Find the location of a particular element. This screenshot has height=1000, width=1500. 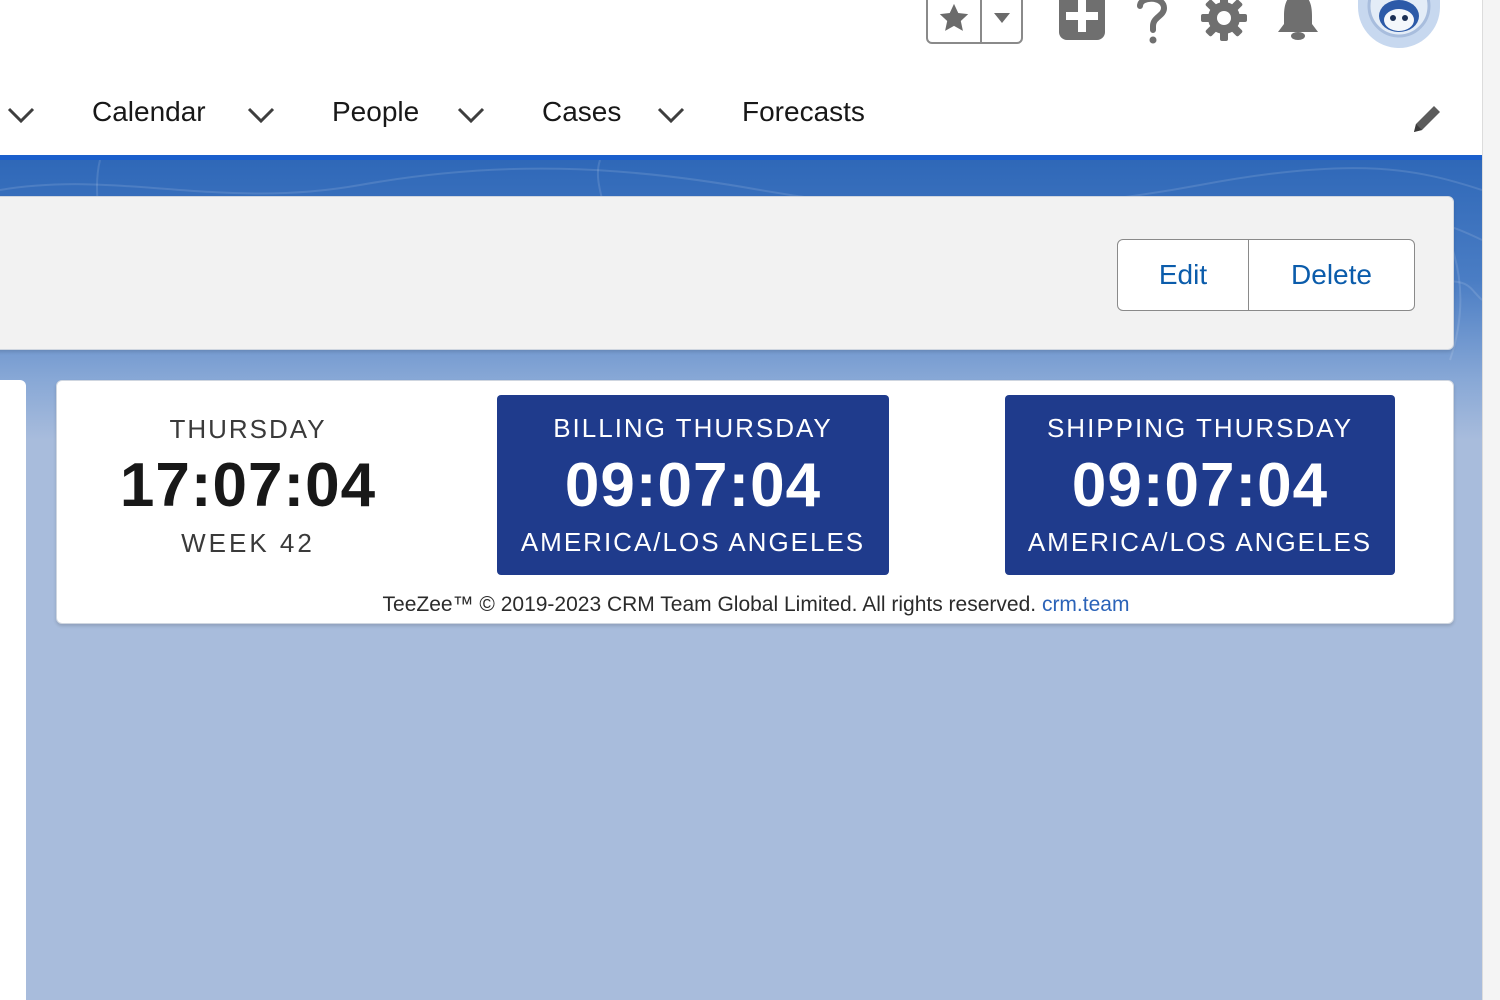

star-icon is located at coordinates (954, 17).